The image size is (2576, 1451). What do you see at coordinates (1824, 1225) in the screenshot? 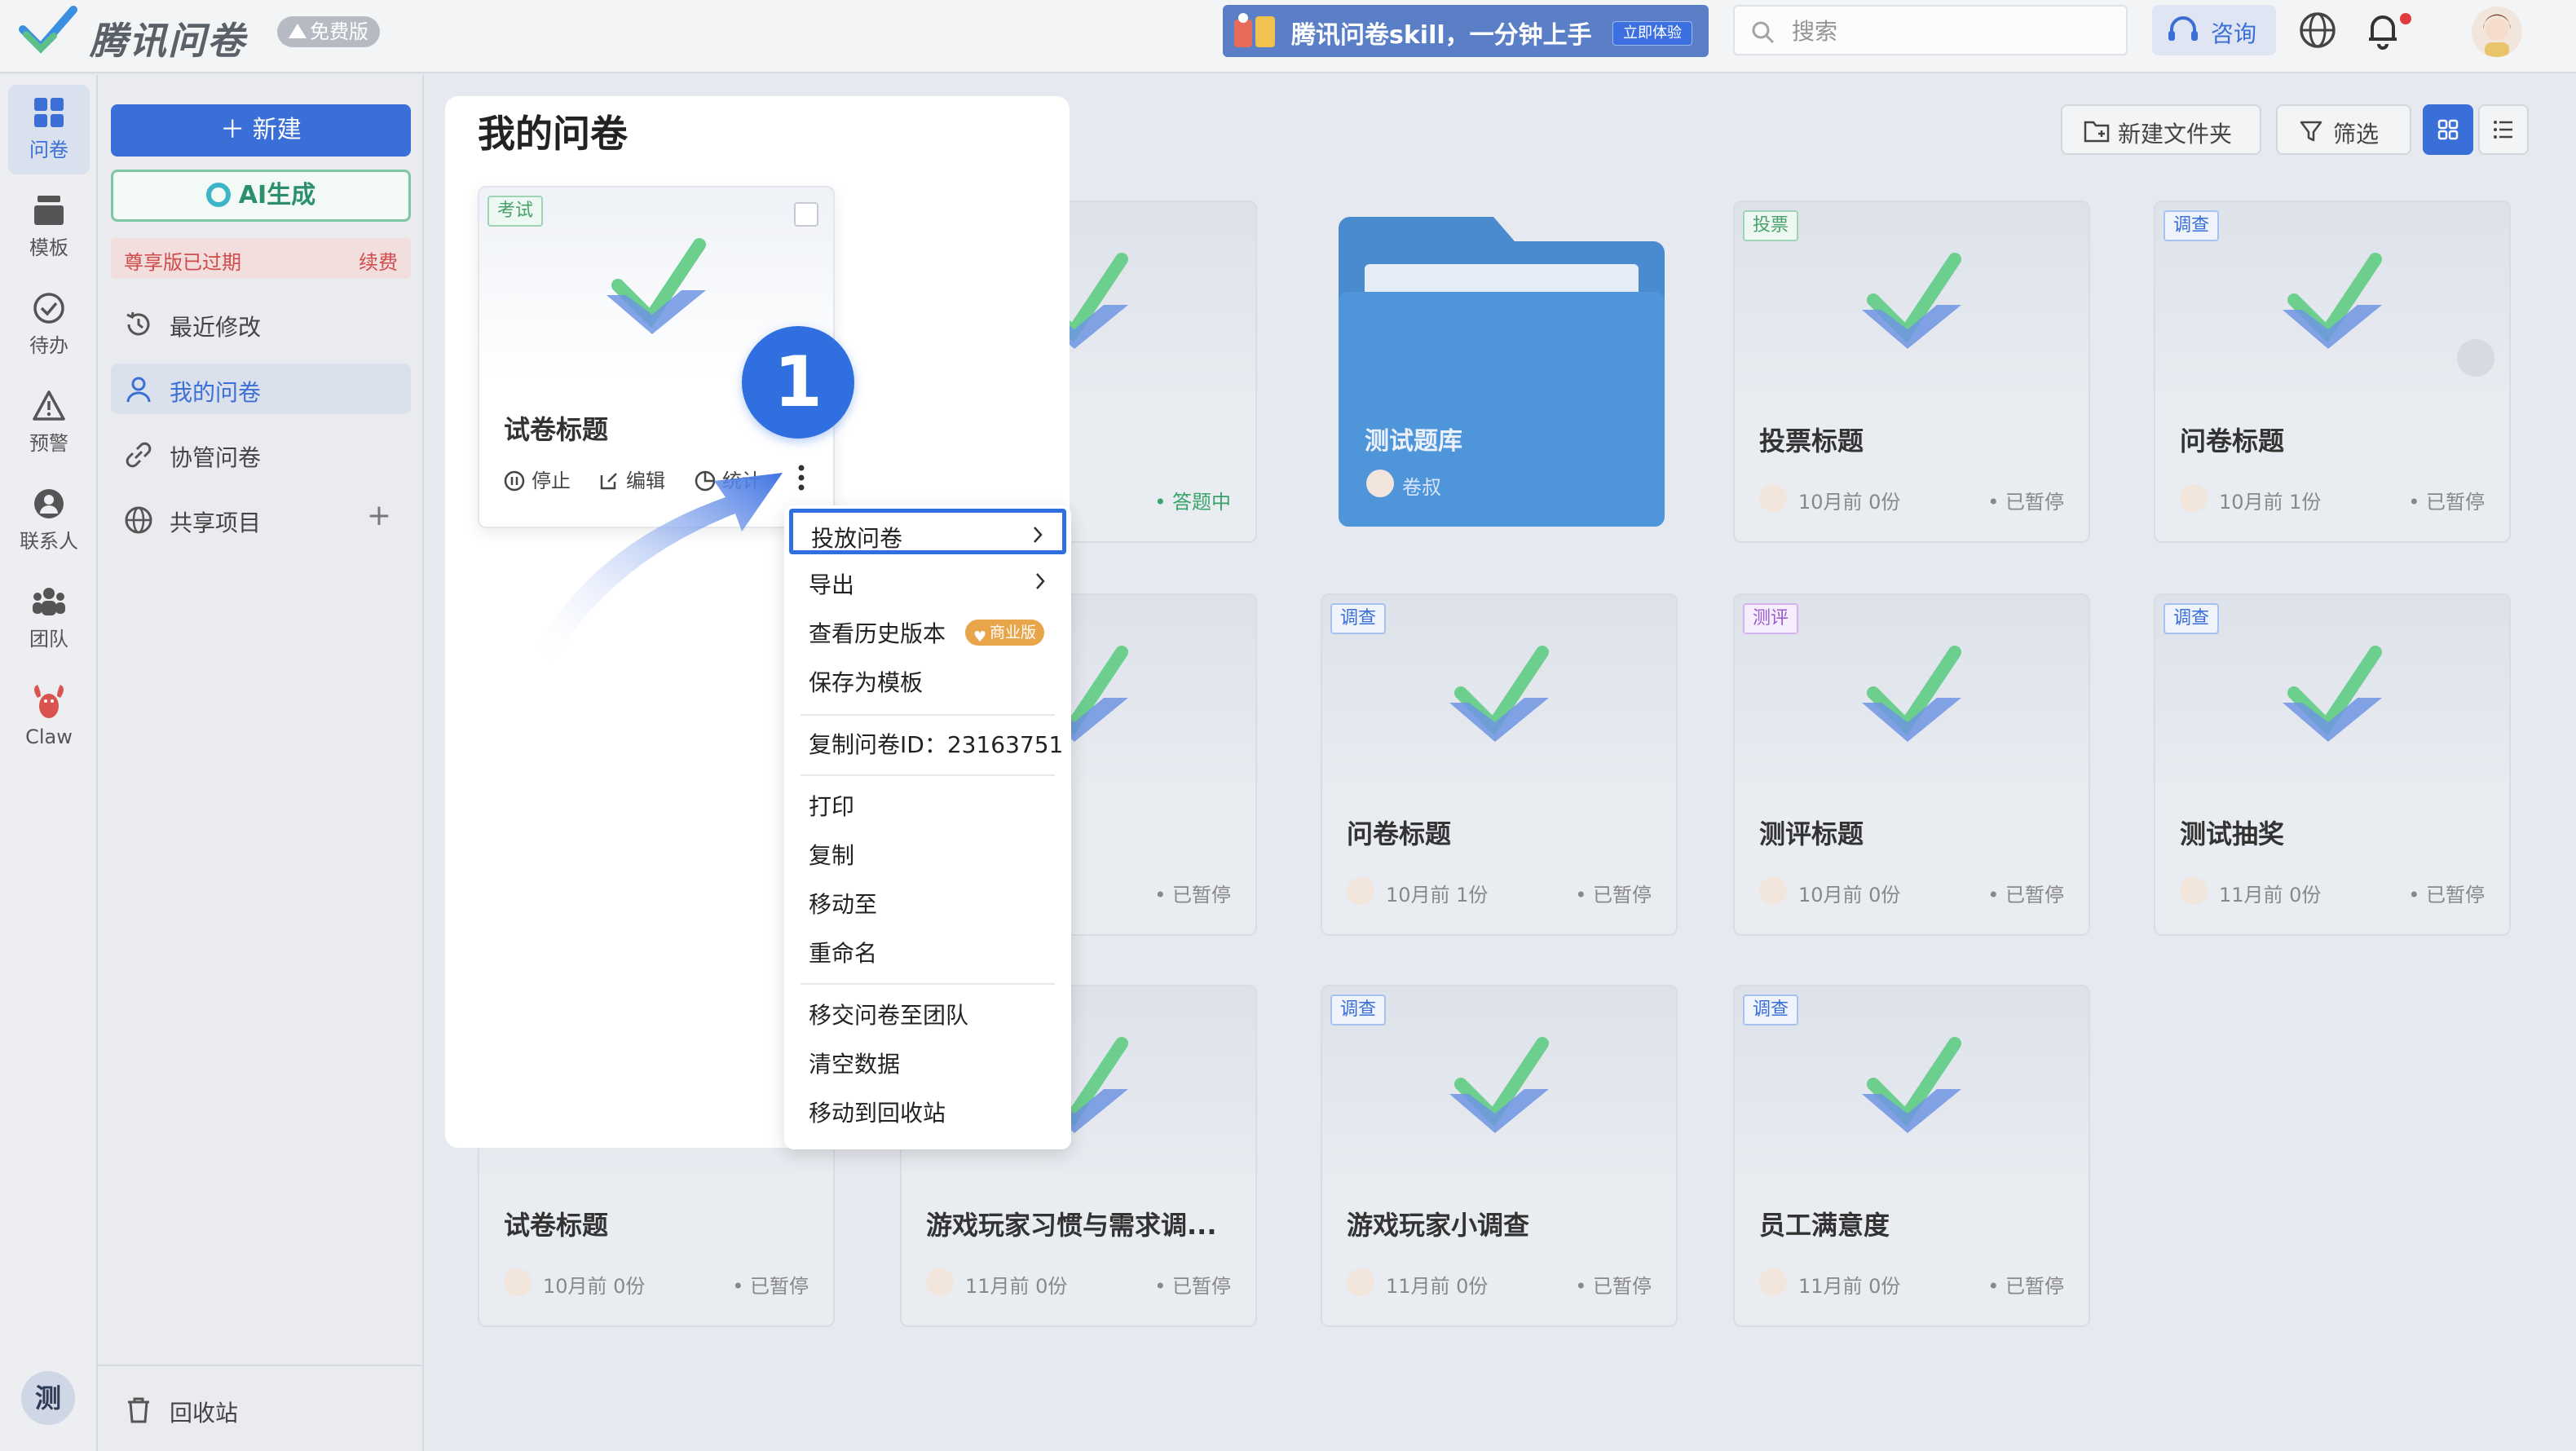
I see `card-title: 员工满意度` at bounding box center [1824, 1225].